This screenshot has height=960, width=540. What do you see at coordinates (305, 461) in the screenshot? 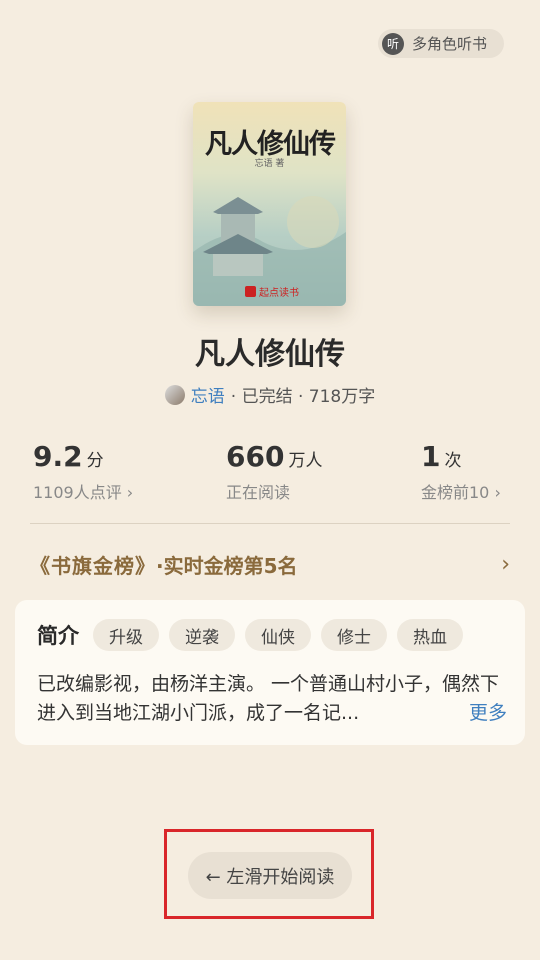
I see `readers-unit: 万人` at bounding box center [305, 461].